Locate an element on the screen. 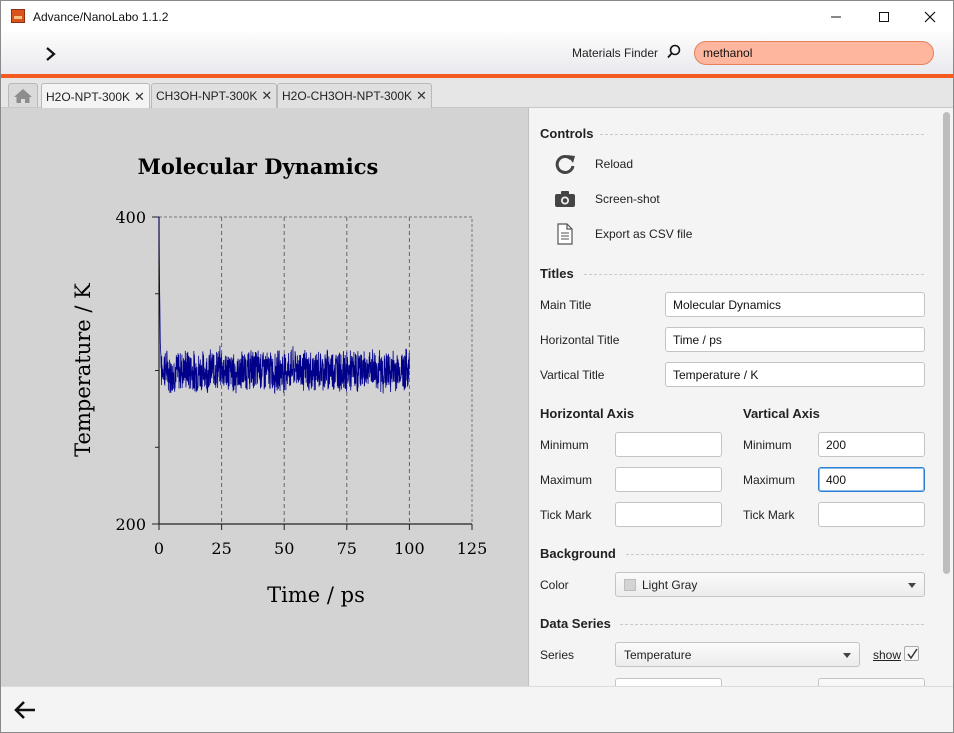 This screenshot has width=954, height=733. h-tickmark-input is located at coordinates (668, 514).